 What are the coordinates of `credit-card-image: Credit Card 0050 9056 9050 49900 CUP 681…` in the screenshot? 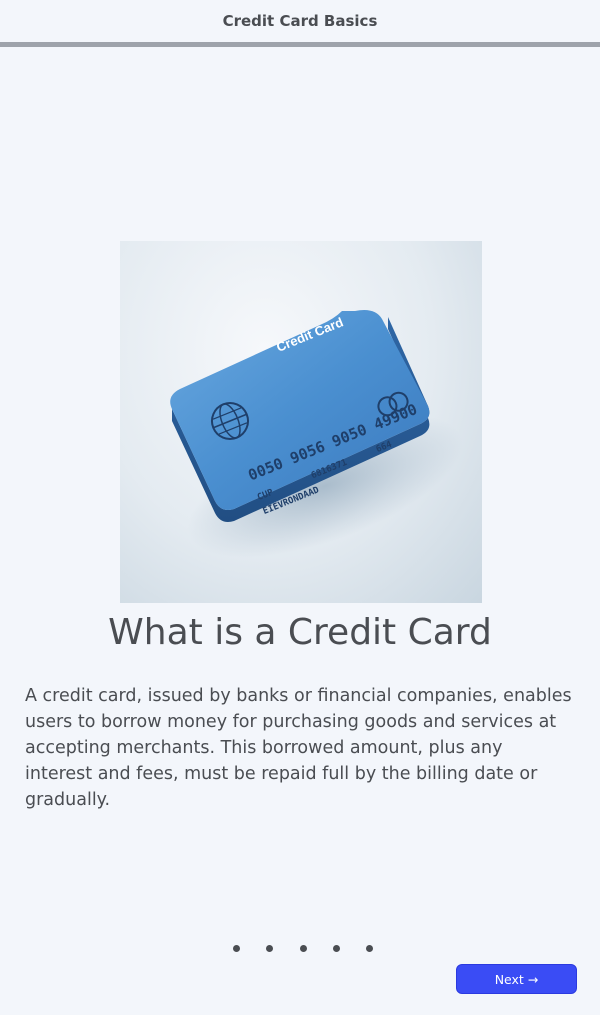 It's located at (316, 434).